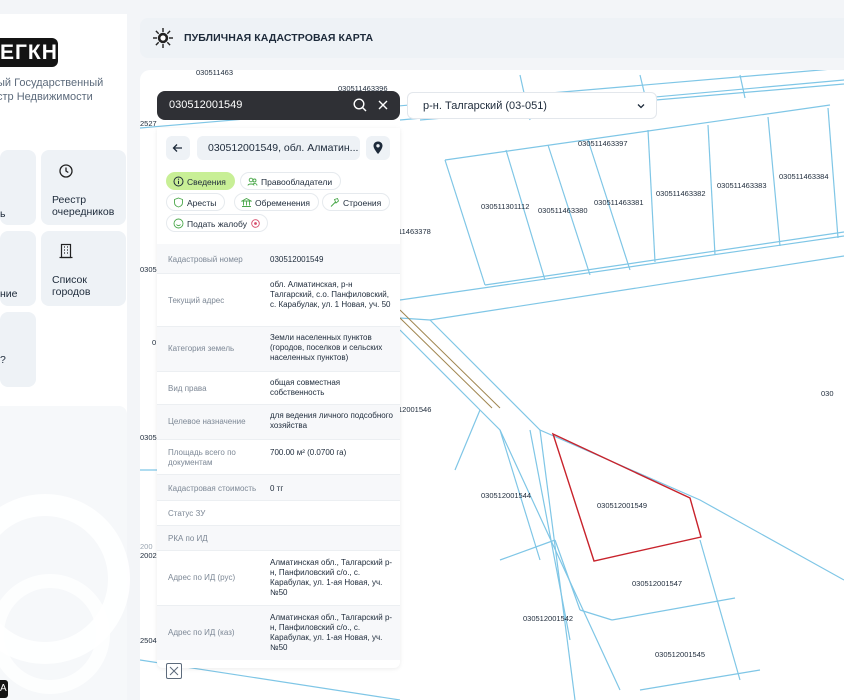 Image resolution: width=844 pixels, height=700 pixels. Describe the element at coordinates (278, 105) in the screenshot. I see `search-bar: 030512001549` at that location.